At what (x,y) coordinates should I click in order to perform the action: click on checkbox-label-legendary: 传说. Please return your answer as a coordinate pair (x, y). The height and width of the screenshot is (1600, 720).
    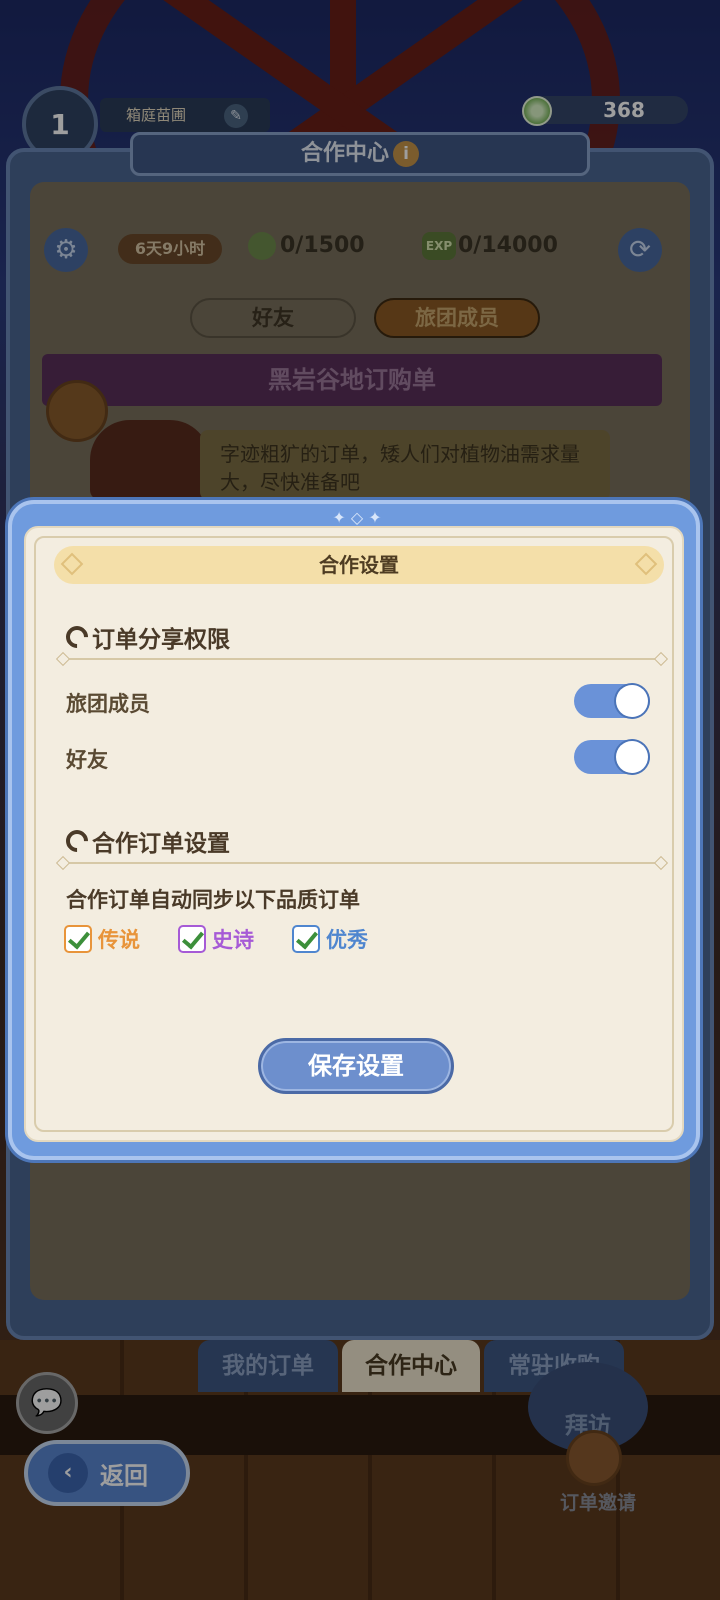
    Looking at the image, I should click on (119, 940).